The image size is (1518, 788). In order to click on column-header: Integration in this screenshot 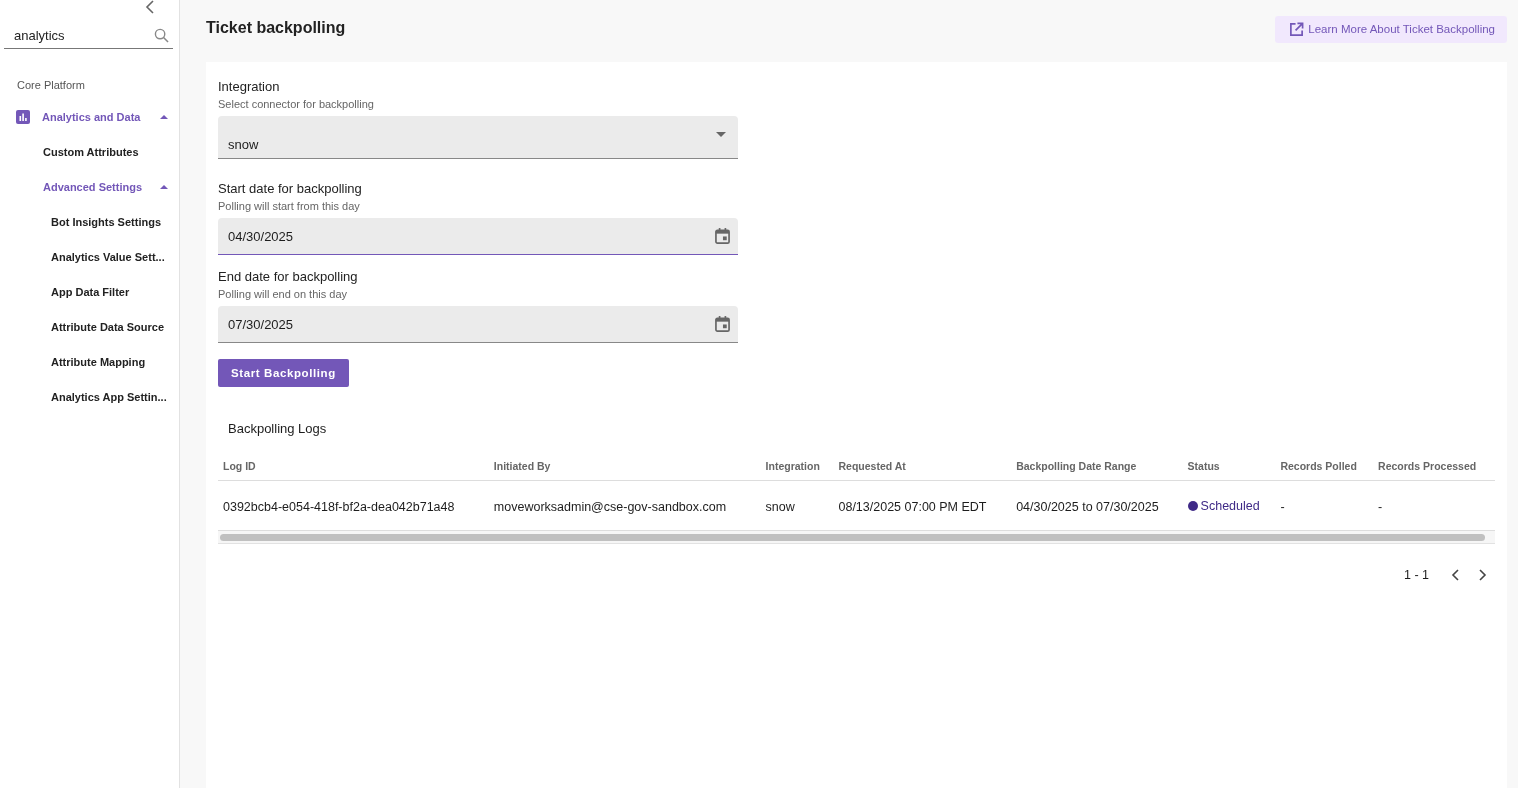, I will do `click(797, 470)`.